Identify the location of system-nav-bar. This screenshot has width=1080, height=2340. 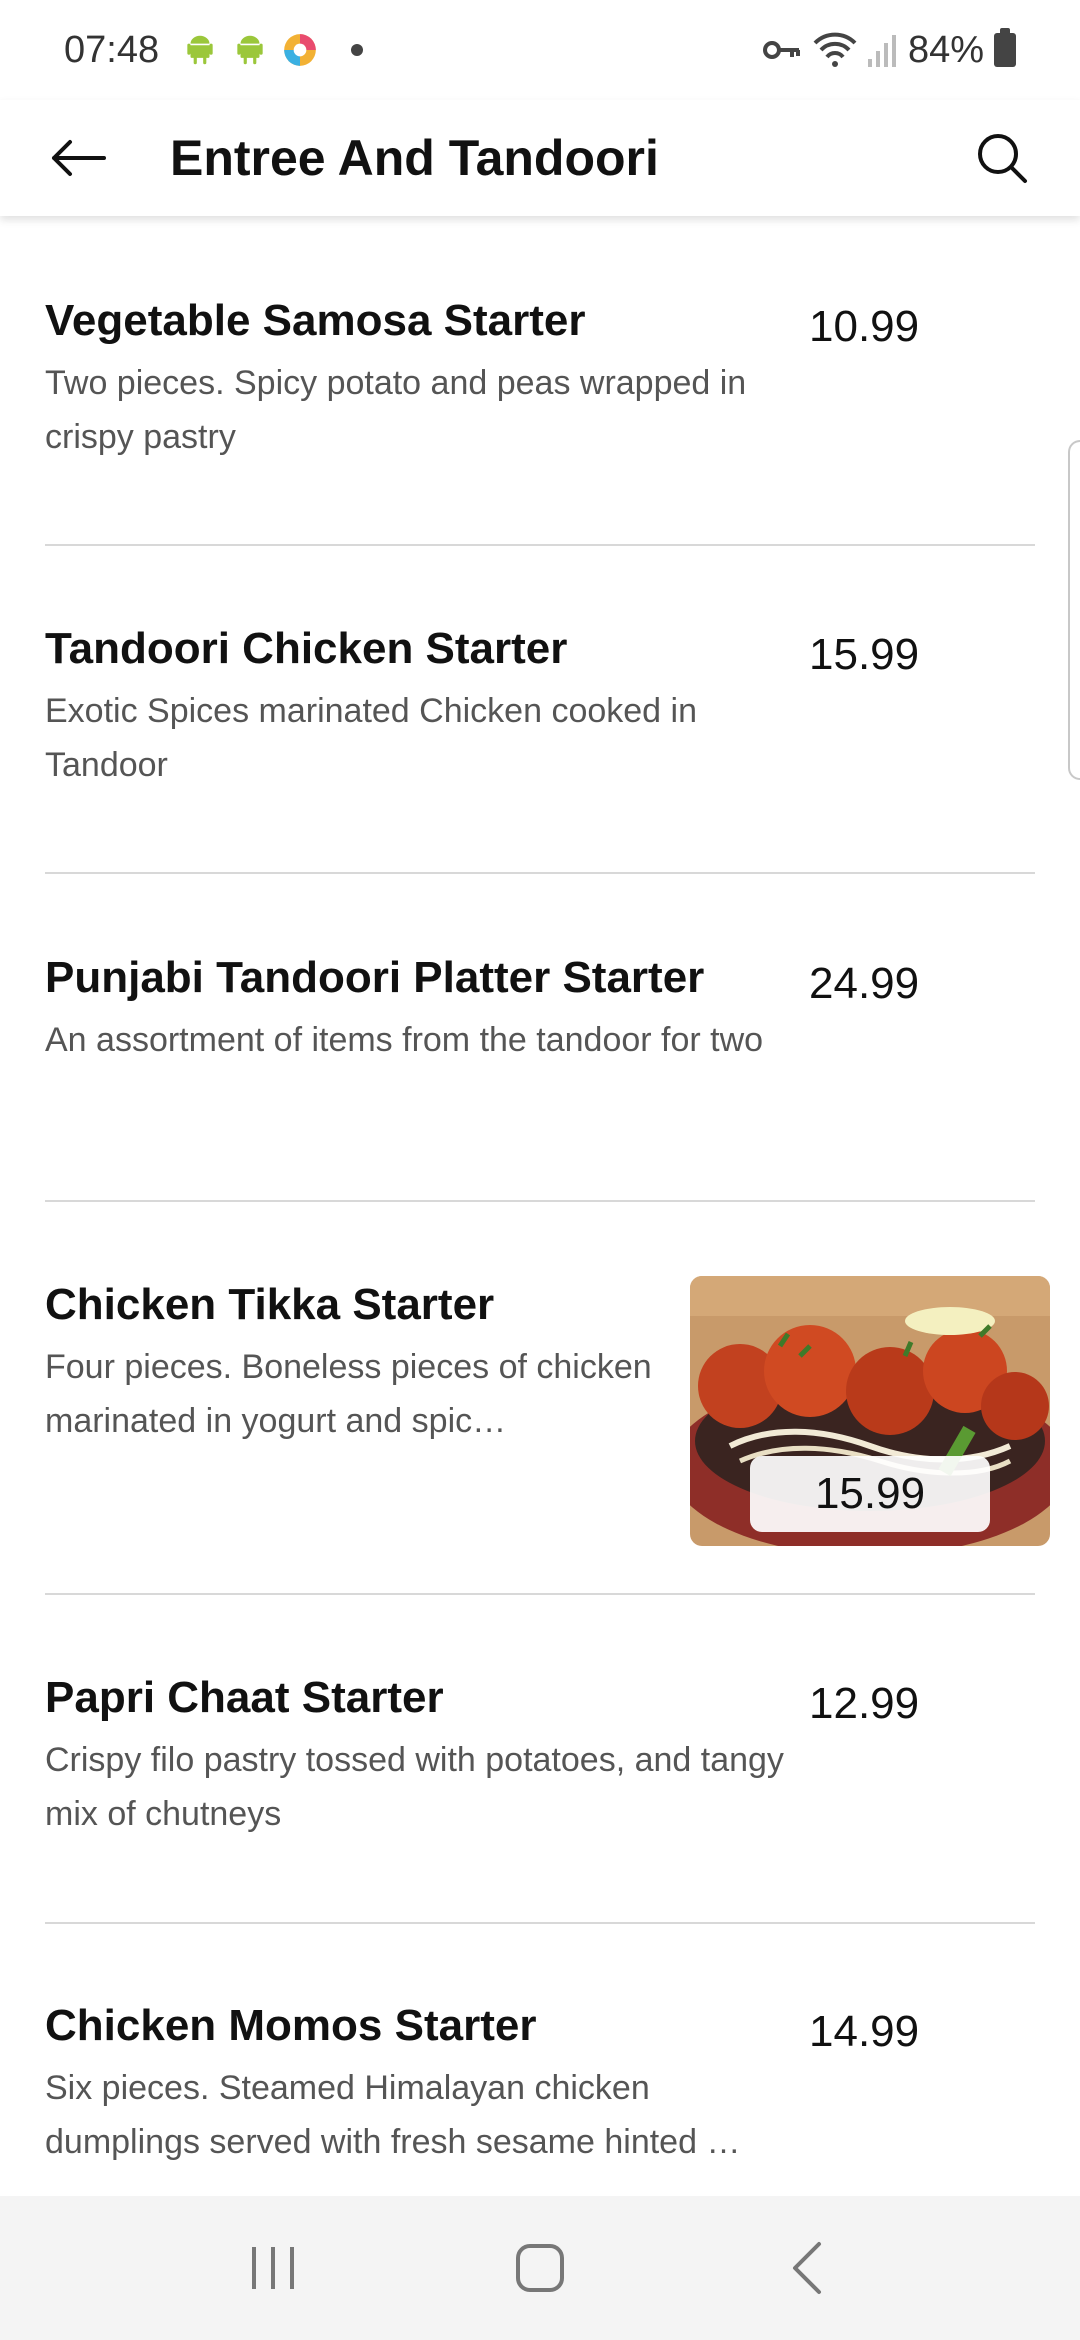
(540, 2268).